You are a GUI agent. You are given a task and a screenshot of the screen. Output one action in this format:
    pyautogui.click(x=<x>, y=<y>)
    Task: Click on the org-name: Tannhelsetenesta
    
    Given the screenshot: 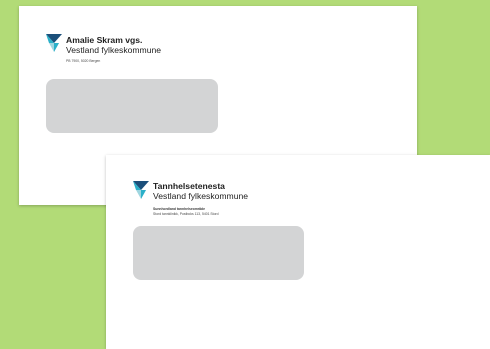 What is the action you would take?
    pyautogui.click(x=189, y=186)
    